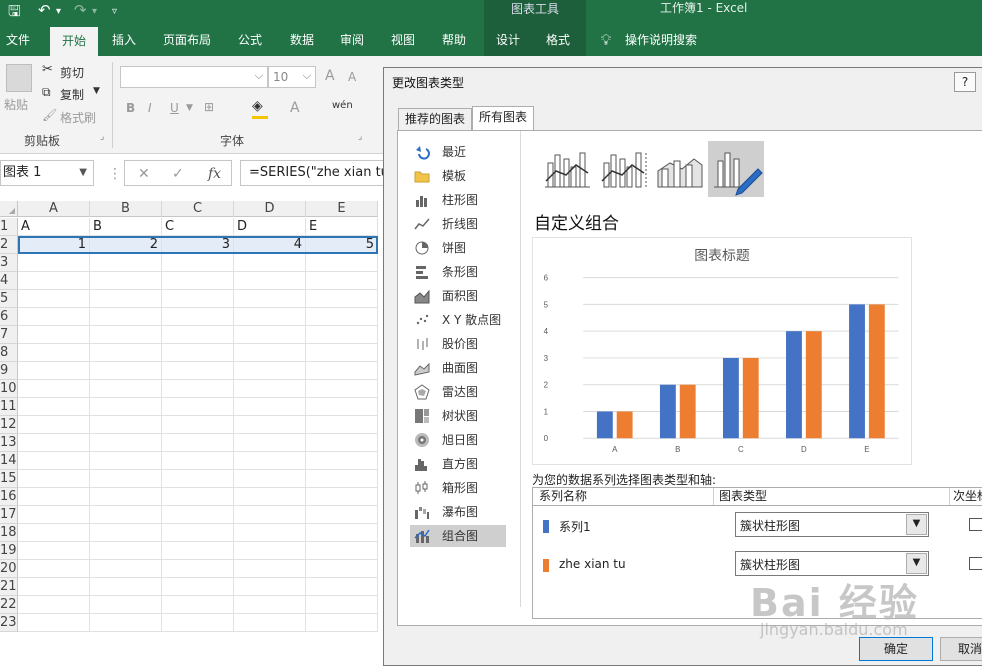  Describe the element at coordinates (916, 563) in the screenshot. I see `chevron-down-icon: ▼` at that location.